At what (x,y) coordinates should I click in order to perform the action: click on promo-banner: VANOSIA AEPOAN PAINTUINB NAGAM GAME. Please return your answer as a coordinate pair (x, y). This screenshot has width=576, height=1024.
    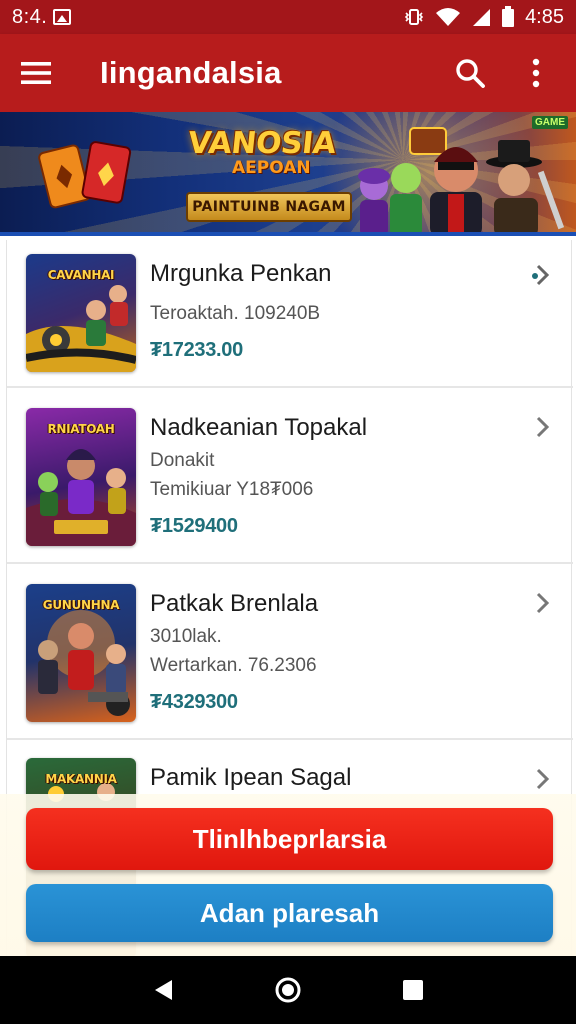
    Looking at the image, I should click on (288, 174).